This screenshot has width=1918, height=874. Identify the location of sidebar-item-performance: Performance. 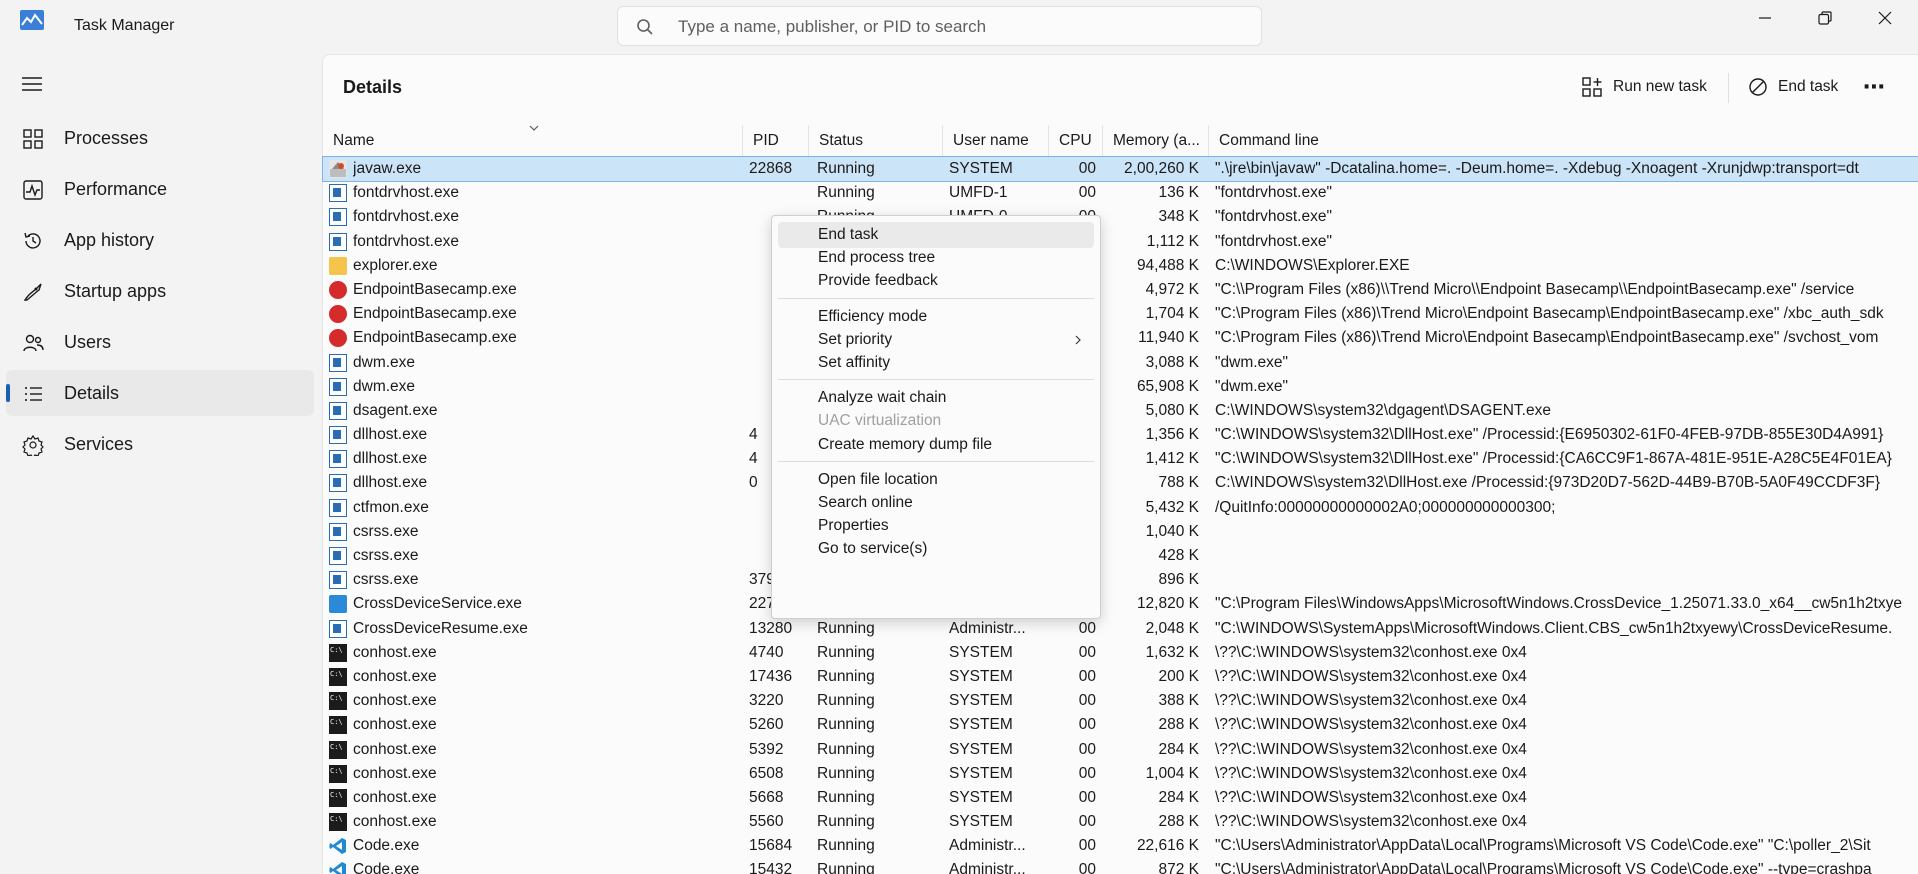
(160, 189).